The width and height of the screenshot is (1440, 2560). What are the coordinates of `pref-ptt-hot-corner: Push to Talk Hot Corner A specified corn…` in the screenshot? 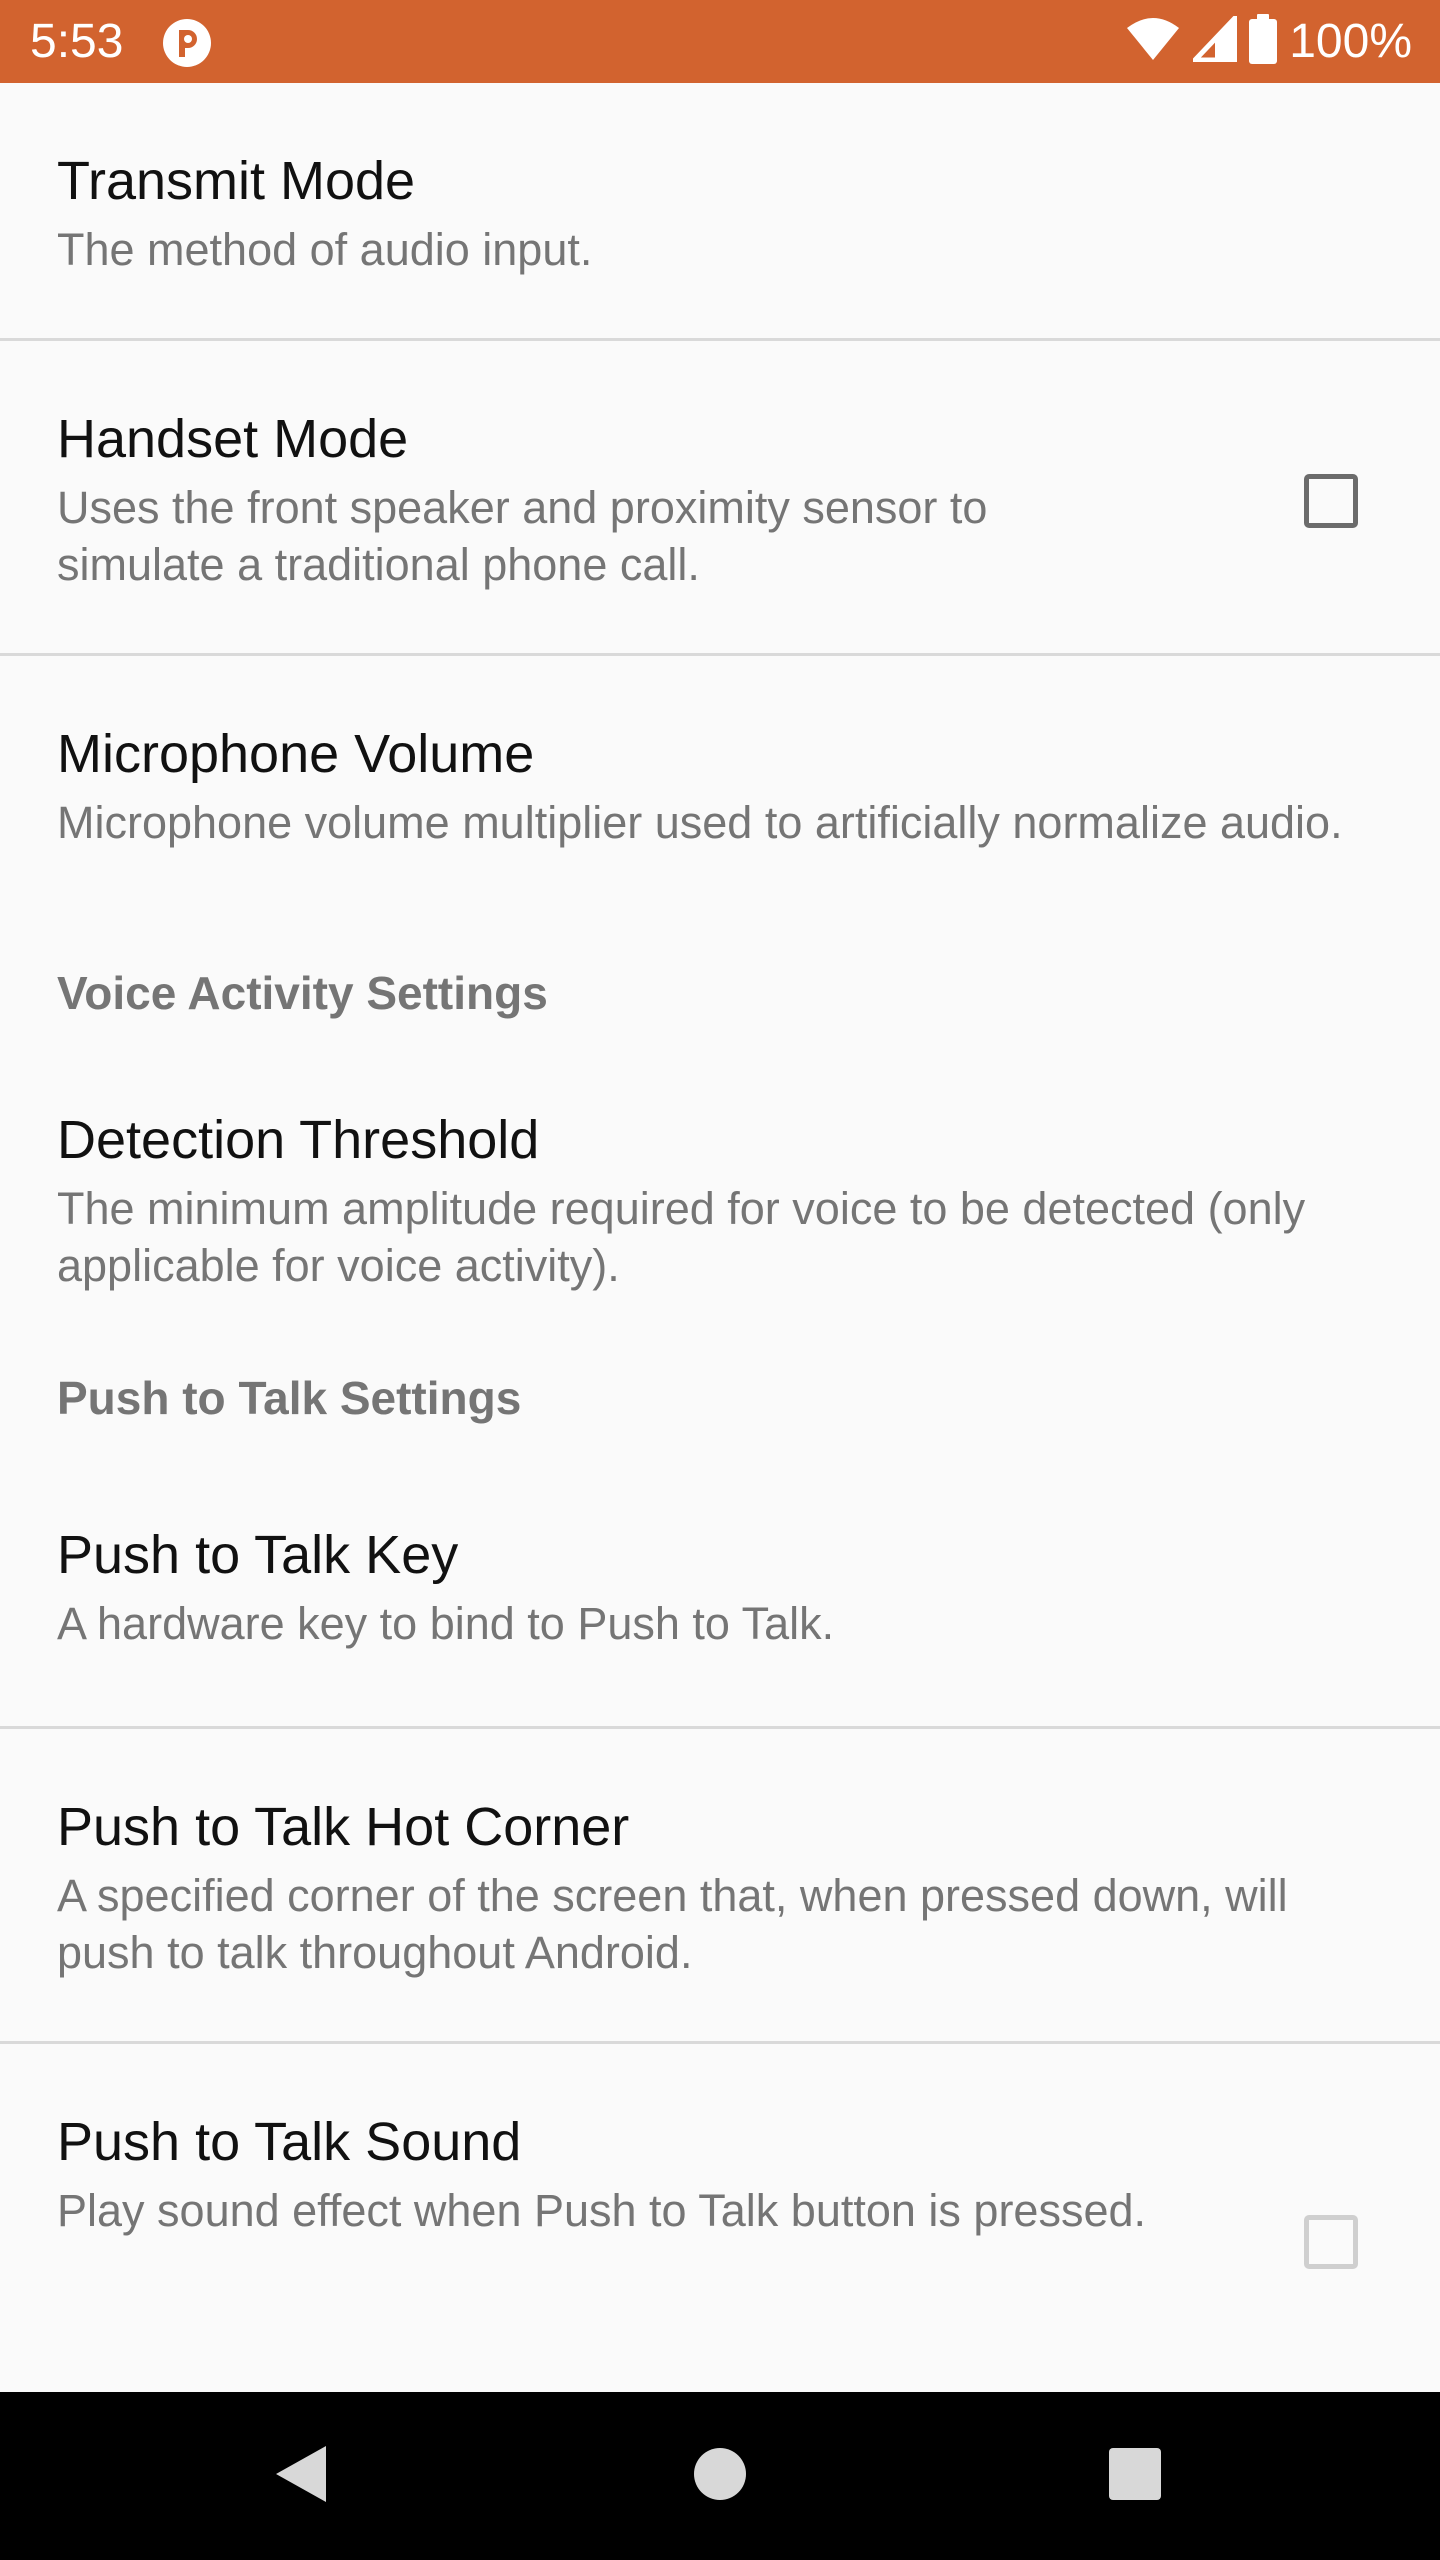 It's located at (720, 1886).